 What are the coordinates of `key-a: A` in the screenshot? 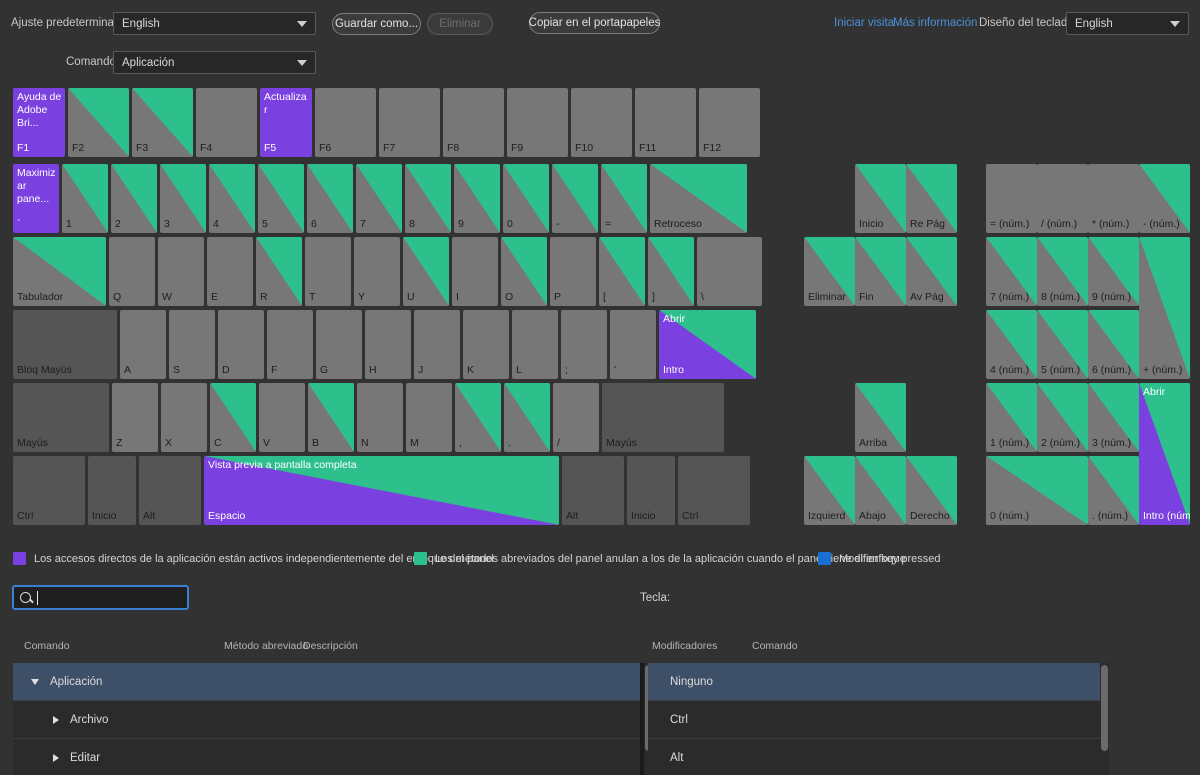 It's located at (143, 344).